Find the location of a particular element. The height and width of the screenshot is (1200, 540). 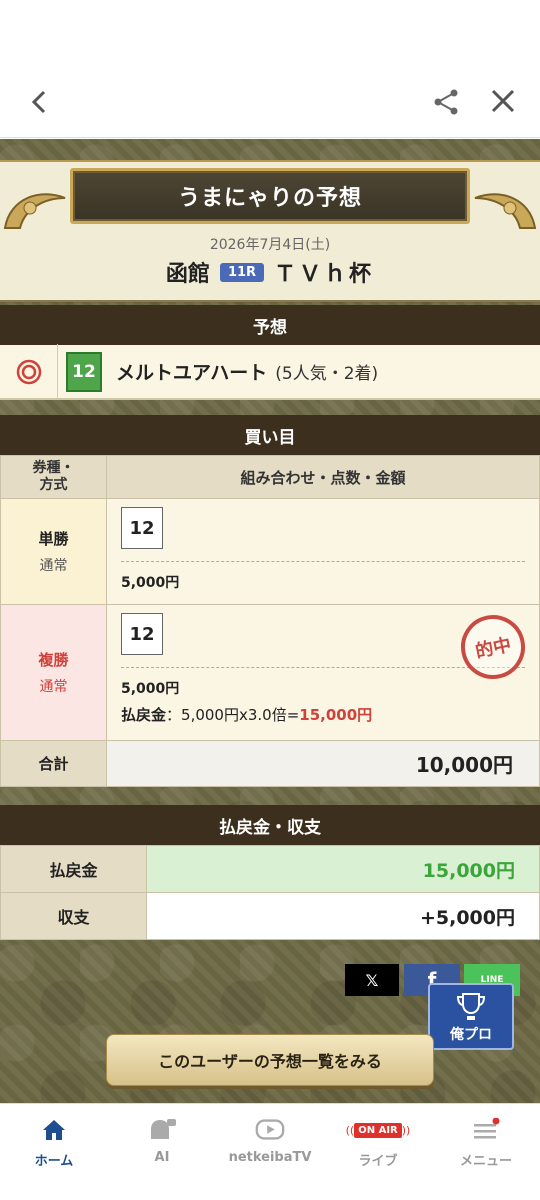

ai-brain-icon is located at coordinates (162, 1130).